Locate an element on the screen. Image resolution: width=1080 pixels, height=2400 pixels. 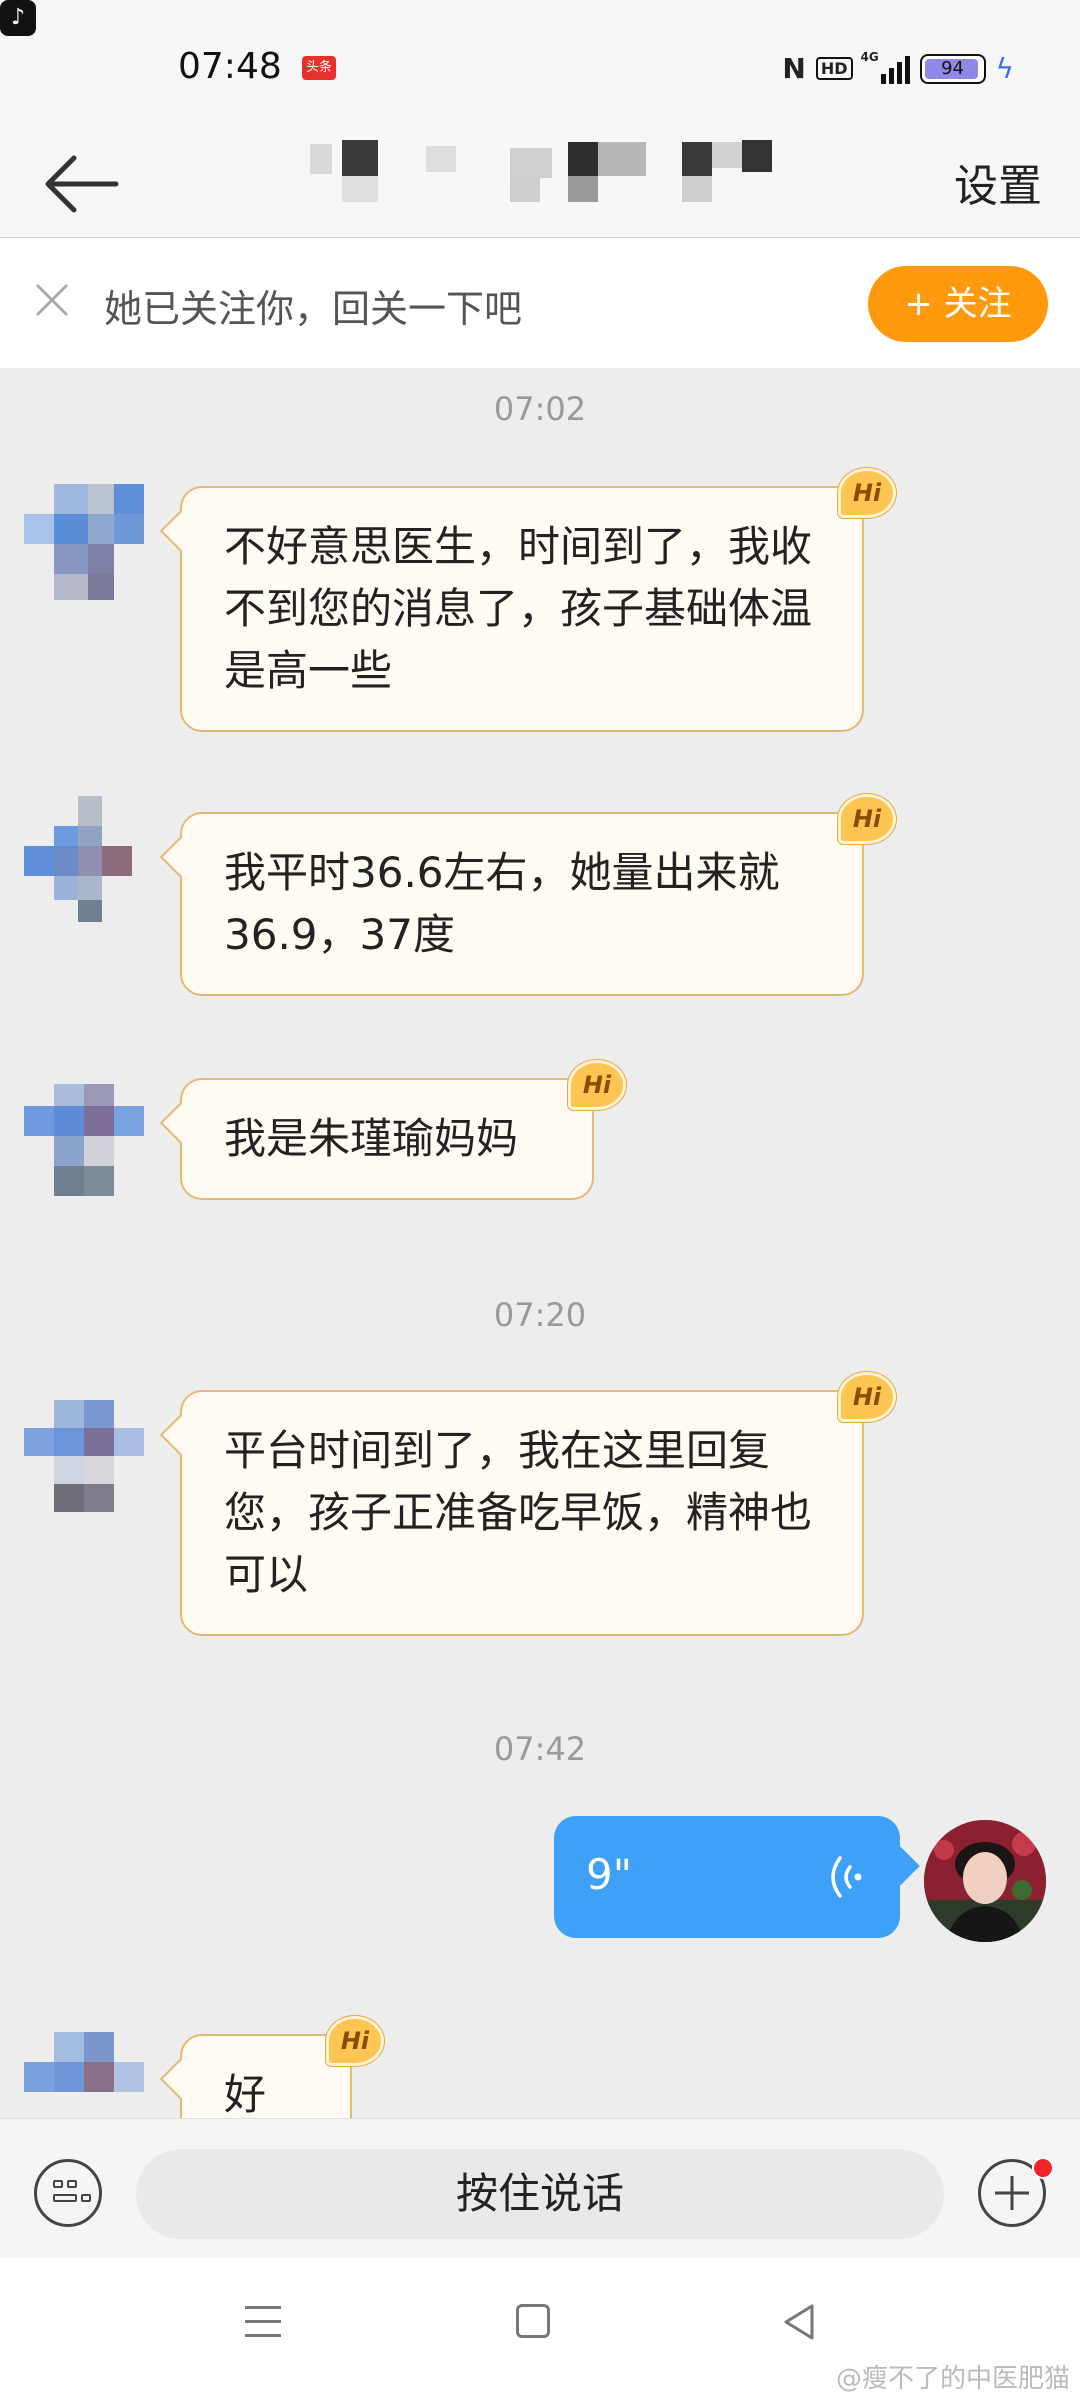
message-text: 我平时36.6左右，她量出来就36.9，37度 is located at coordinates (502, 903).